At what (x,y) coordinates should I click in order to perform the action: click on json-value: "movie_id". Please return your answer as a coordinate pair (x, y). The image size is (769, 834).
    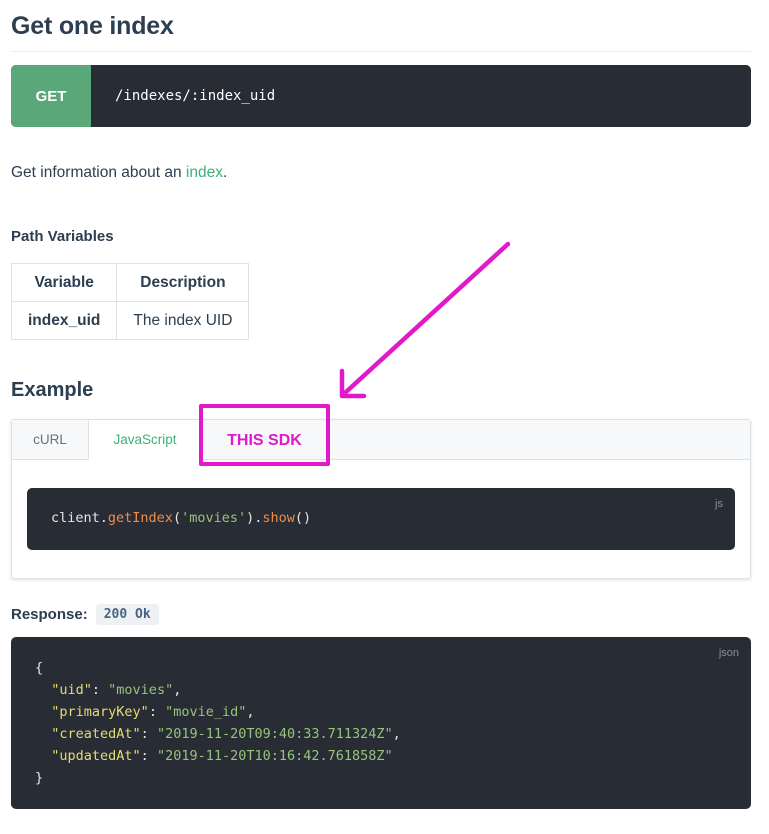
    Looking at the image, I should click on (206, 712).